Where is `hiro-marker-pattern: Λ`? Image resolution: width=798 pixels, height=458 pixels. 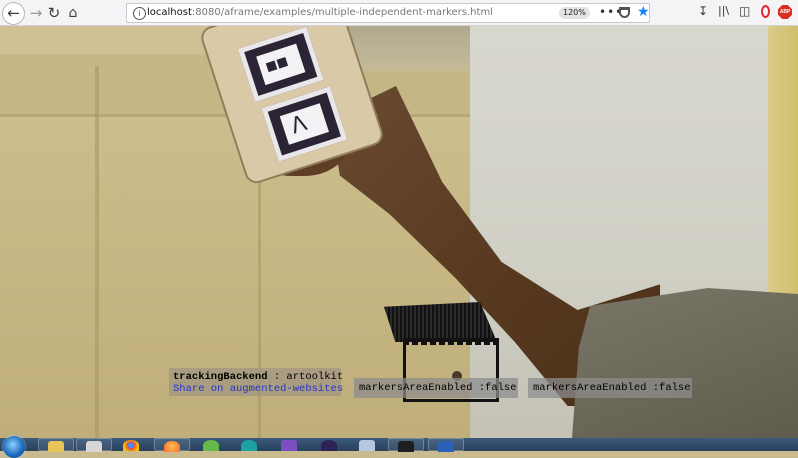
hiro-marker-pattern: Λ is located at coordinates (304, 124).